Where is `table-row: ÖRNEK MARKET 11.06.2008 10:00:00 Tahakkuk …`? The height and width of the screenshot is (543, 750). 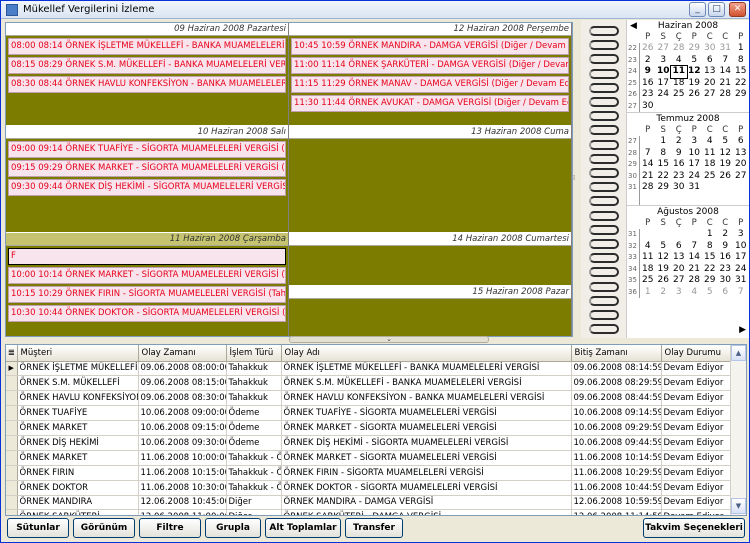 table-row: ÖRNEK MARKET 11.06.2008 10:00:00 Tahakkuk … is located at coordinates (370, 458).